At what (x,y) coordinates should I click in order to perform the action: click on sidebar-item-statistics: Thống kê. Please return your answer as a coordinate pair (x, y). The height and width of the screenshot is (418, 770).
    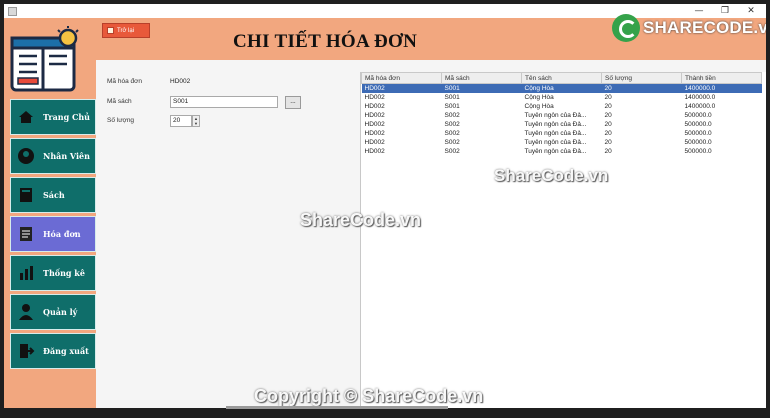
    Looking at the image, I should click on (53, 273).